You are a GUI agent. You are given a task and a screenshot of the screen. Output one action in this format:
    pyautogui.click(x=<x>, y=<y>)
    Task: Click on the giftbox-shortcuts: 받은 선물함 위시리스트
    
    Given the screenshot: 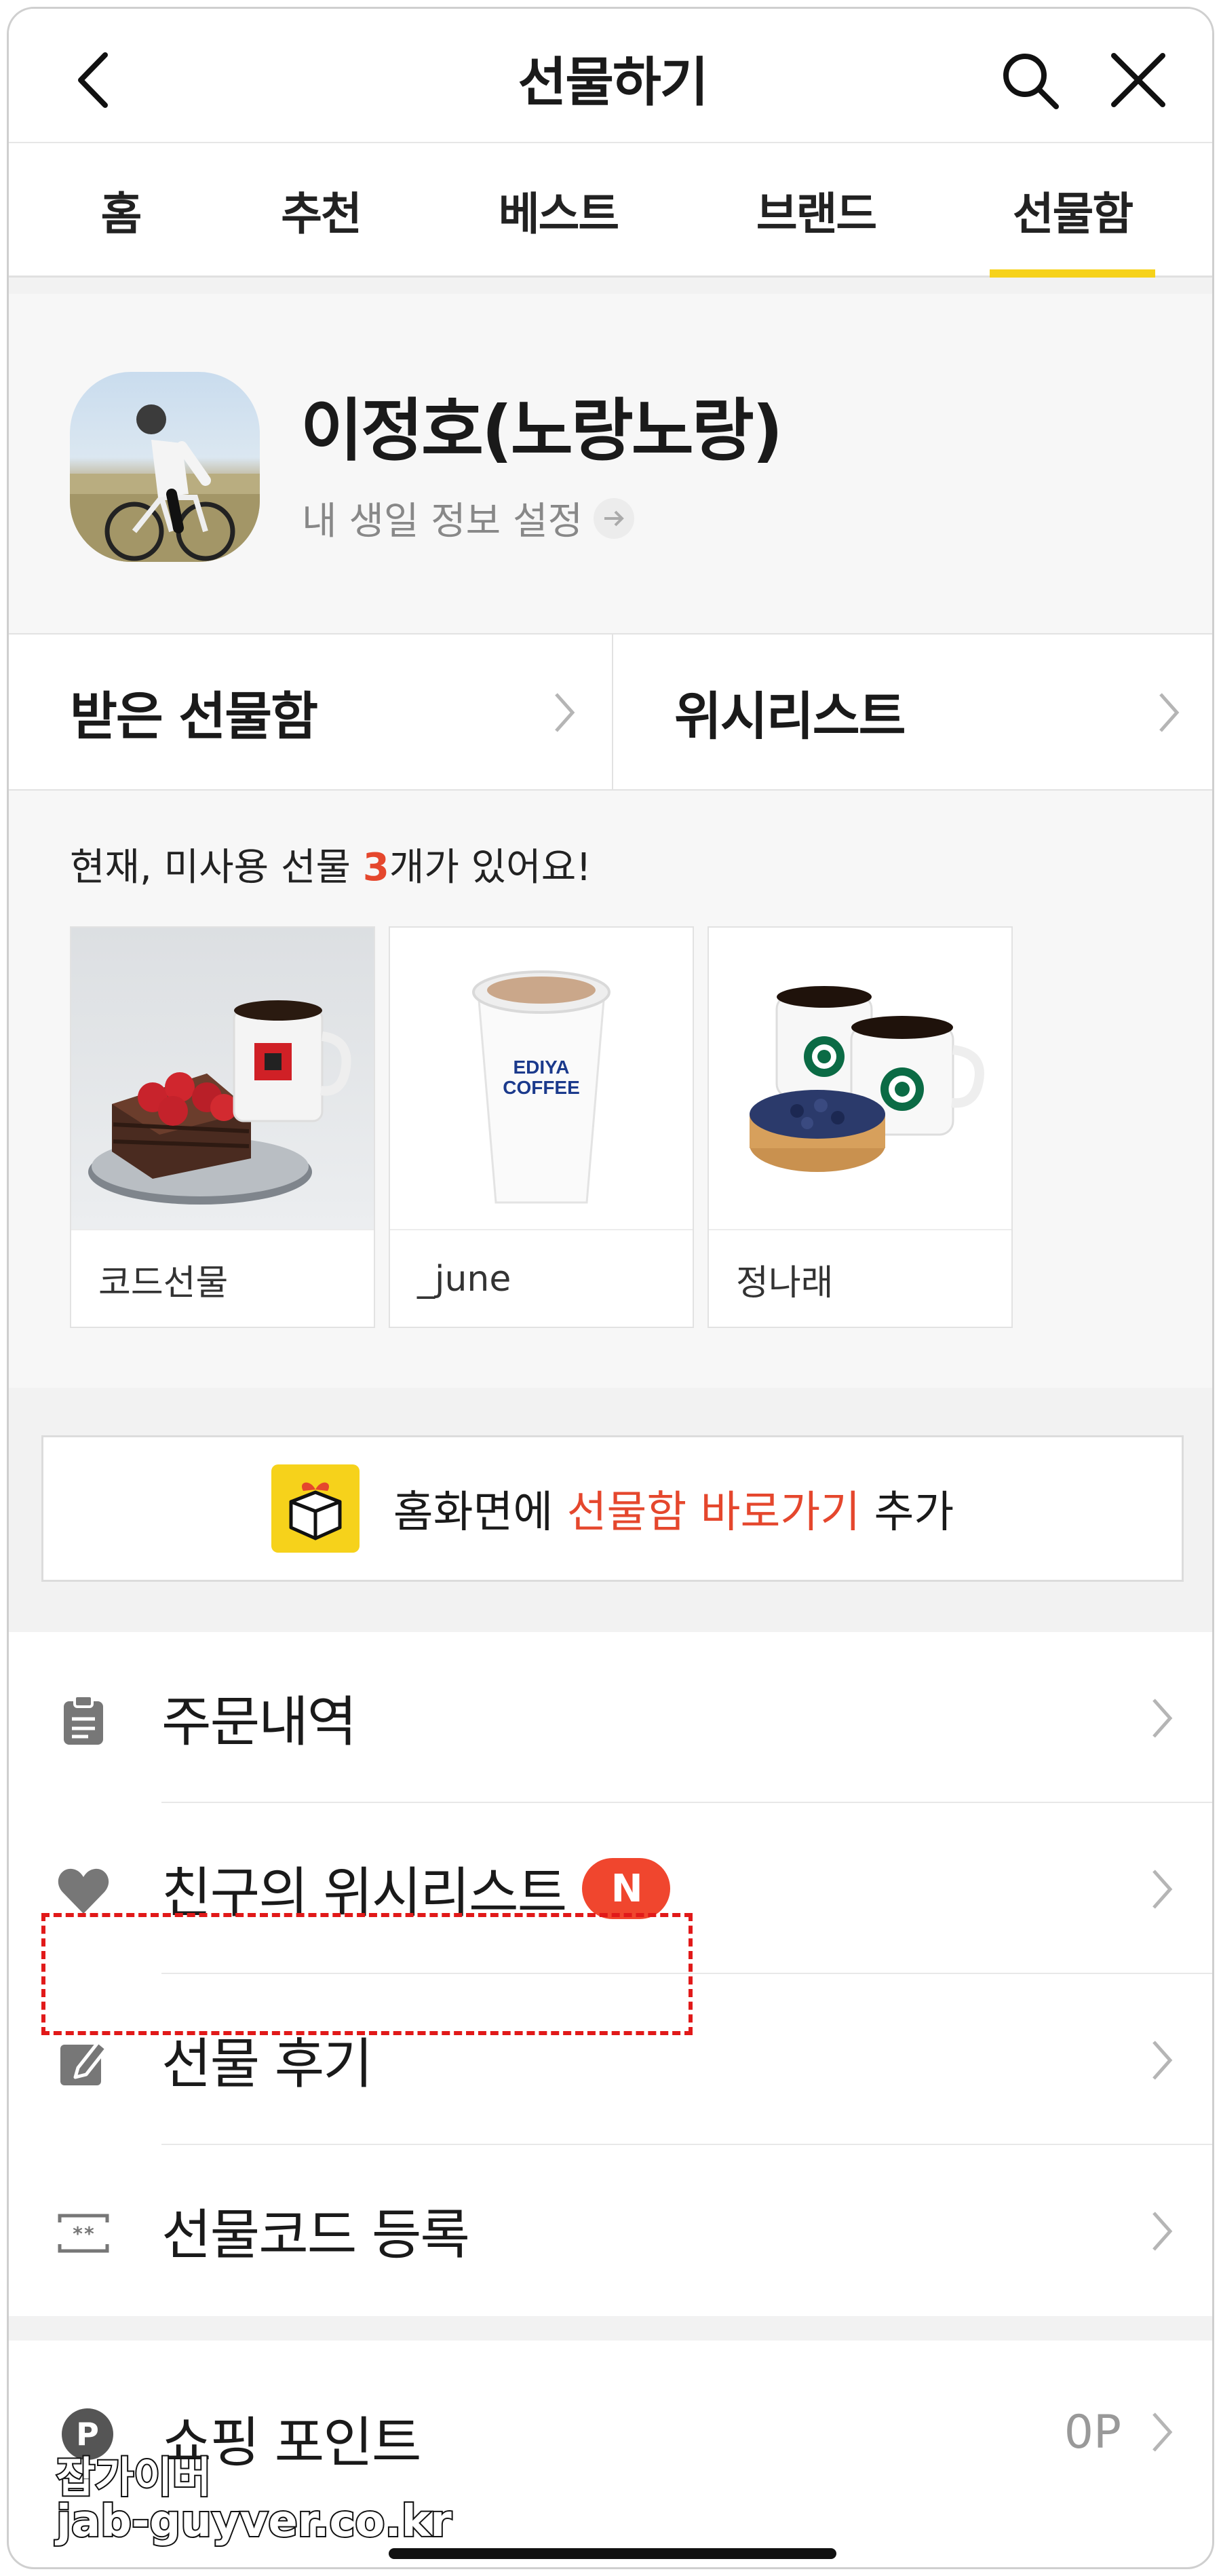 What is the action you would take?
    pyautogui.click(x=610, y=712)
    